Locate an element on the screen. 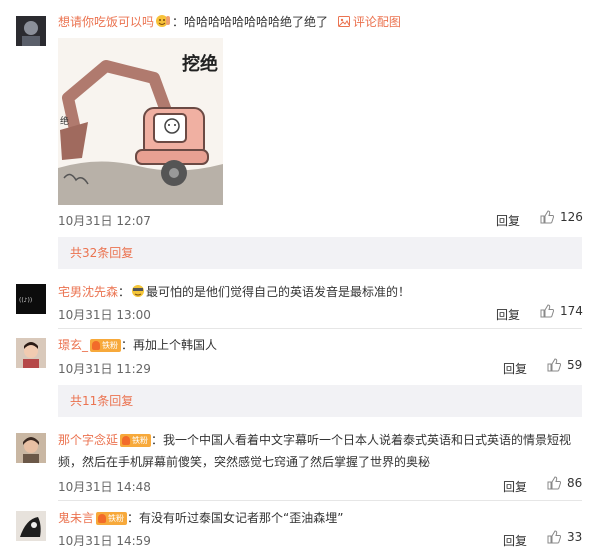 The image size is (600, 556). like-button: 174 is located at coordinates (561, 311).